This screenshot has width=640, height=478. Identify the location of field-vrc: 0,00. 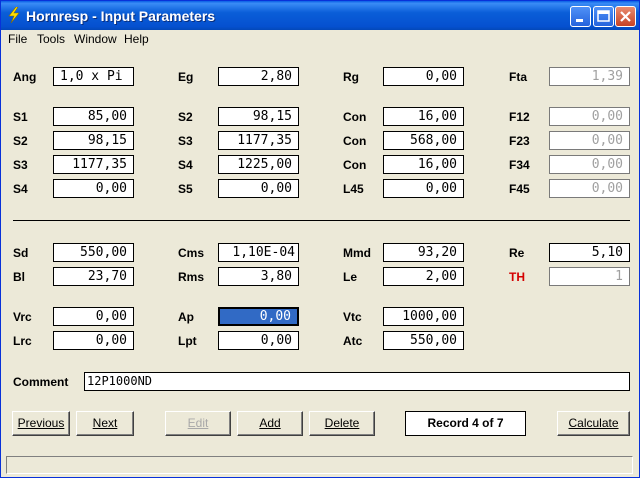
(93, 316).